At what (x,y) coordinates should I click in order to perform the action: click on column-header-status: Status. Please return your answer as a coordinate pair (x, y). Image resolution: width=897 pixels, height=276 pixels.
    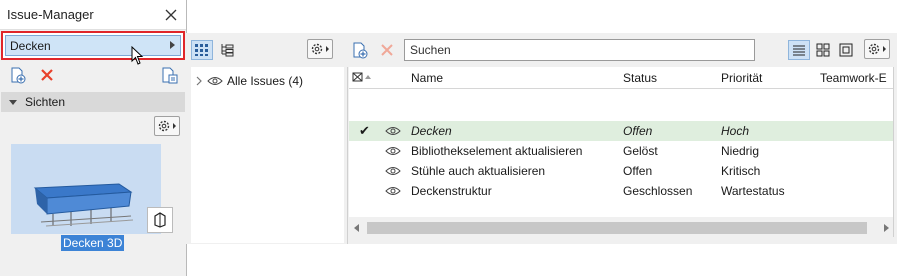
    Looking at the image, I should click on (640, 78).